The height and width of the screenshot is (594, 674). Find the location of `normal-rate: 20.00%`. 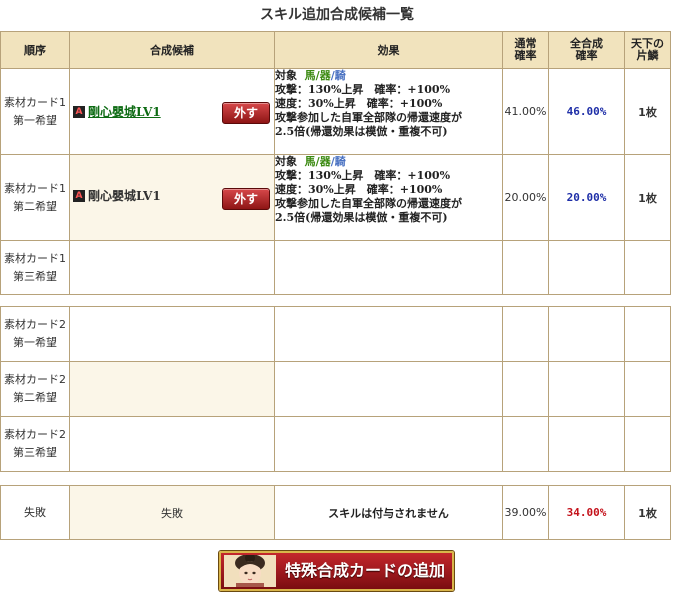

normal-rate: 20.00% is located at coordinates (525, 197).